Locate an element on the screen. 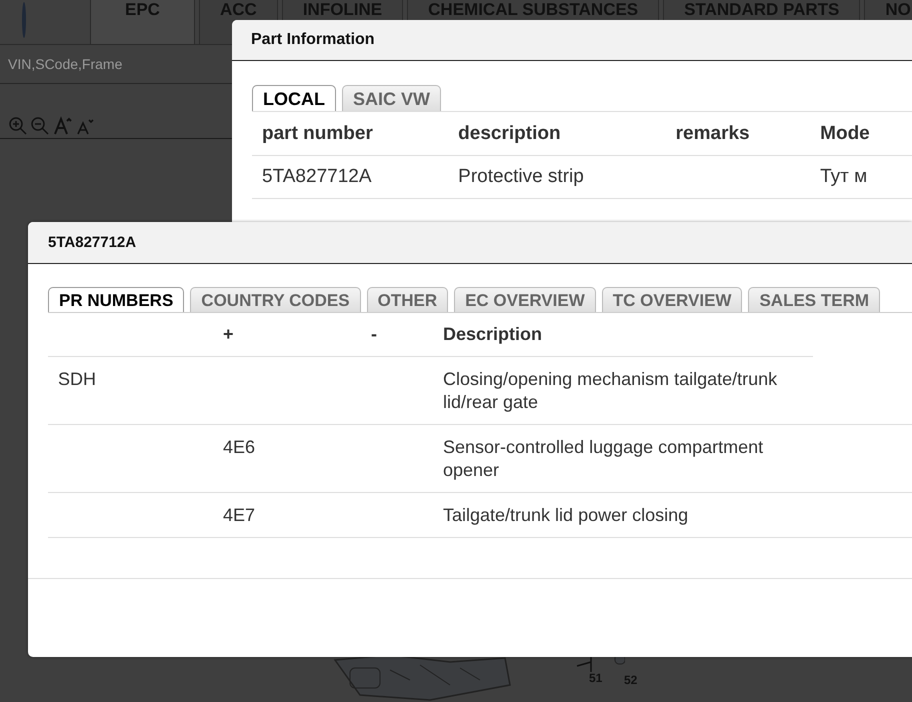 The height and width of the screenshot is (702, 912). column-header: + is located at coordinates (228, 334).